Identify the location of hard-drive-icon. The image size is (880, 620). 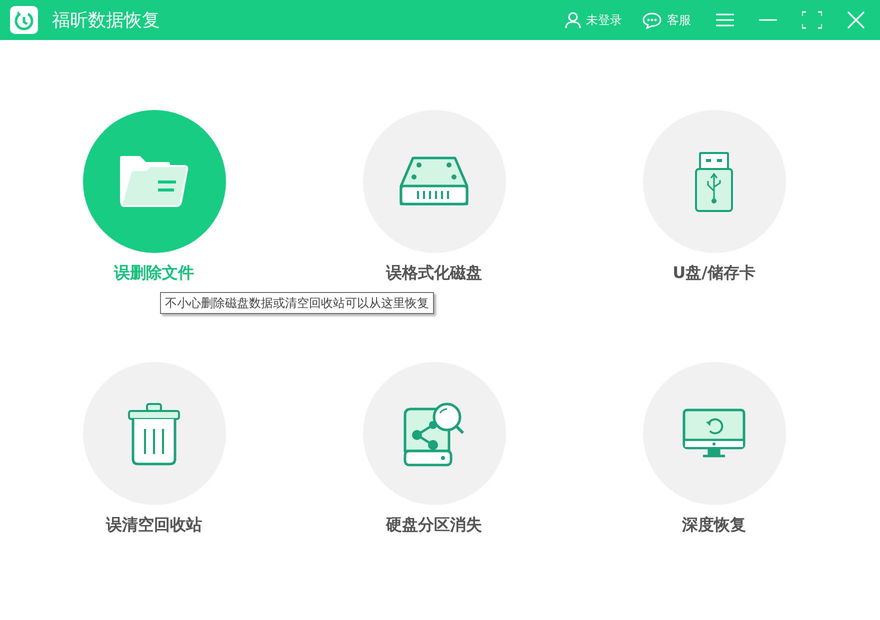
(434, 182).